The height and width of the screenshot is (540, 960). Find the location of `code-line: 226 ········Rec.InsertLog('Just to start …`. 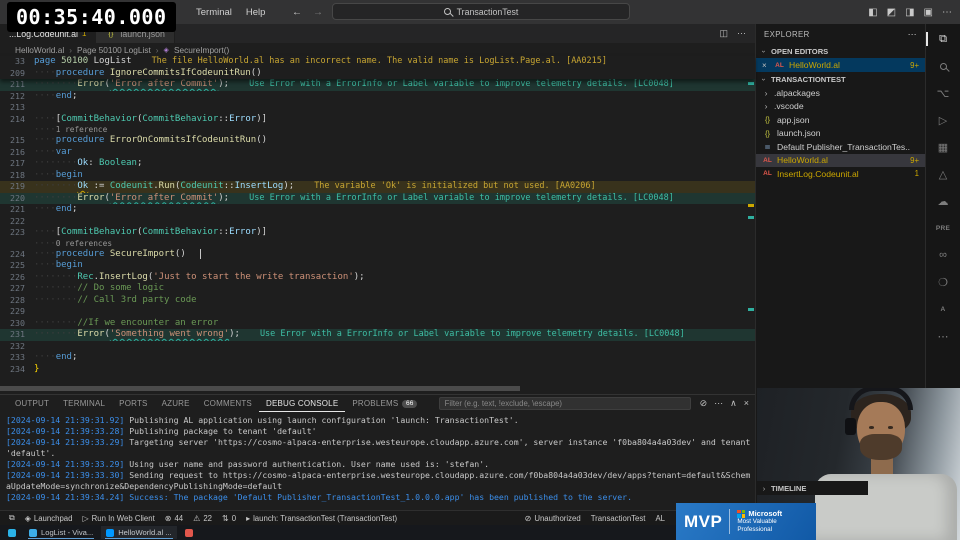

code-line: 226 ········Rec.InsertLog('Just to start … is located at coordinates (377, 278).